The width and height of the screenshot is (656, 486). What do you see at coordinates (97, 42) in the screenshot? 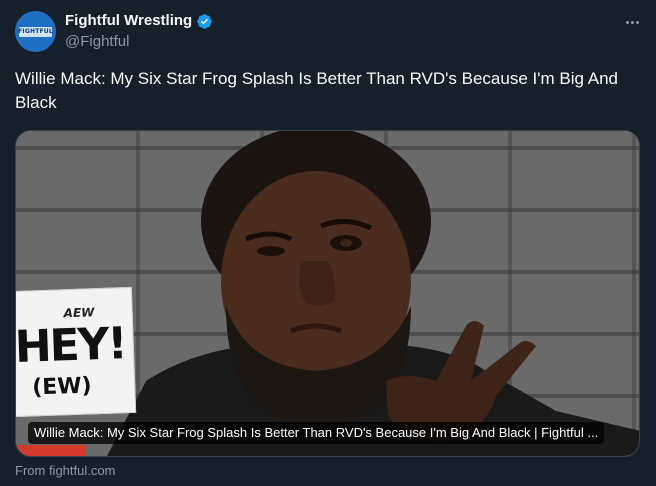
I see `account-handle: @Fightful` at bounding box center [97, 42].